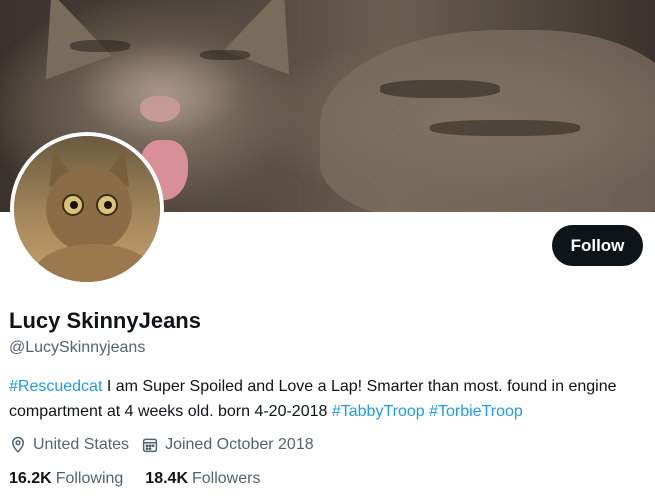  I want to click on avatar-cat-face, so click(89, 209).